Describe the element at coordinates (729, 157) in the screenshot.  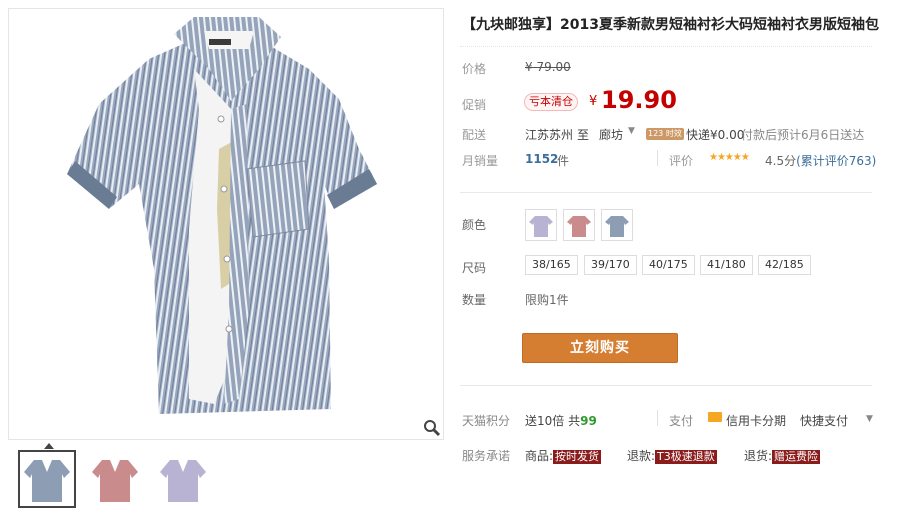
I see `star-icon: ★★★★★` at that location.